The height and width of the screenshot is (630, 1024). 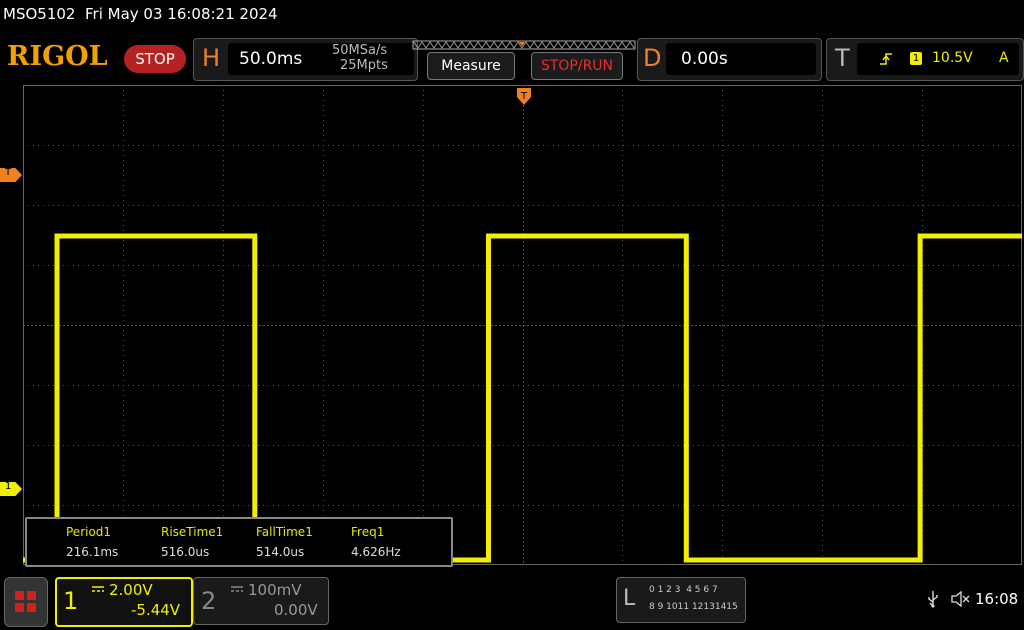 What do you see at coordinates (577, 66) in the screenshot?
I see `stop-run-button: STOP/RUN` at bounding box center [577, 66].